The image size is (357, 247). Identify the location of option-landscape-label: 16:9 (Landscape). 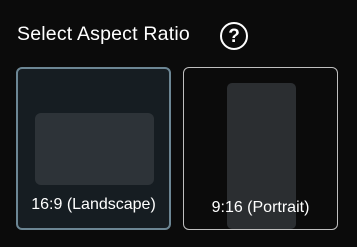
(93, 204).